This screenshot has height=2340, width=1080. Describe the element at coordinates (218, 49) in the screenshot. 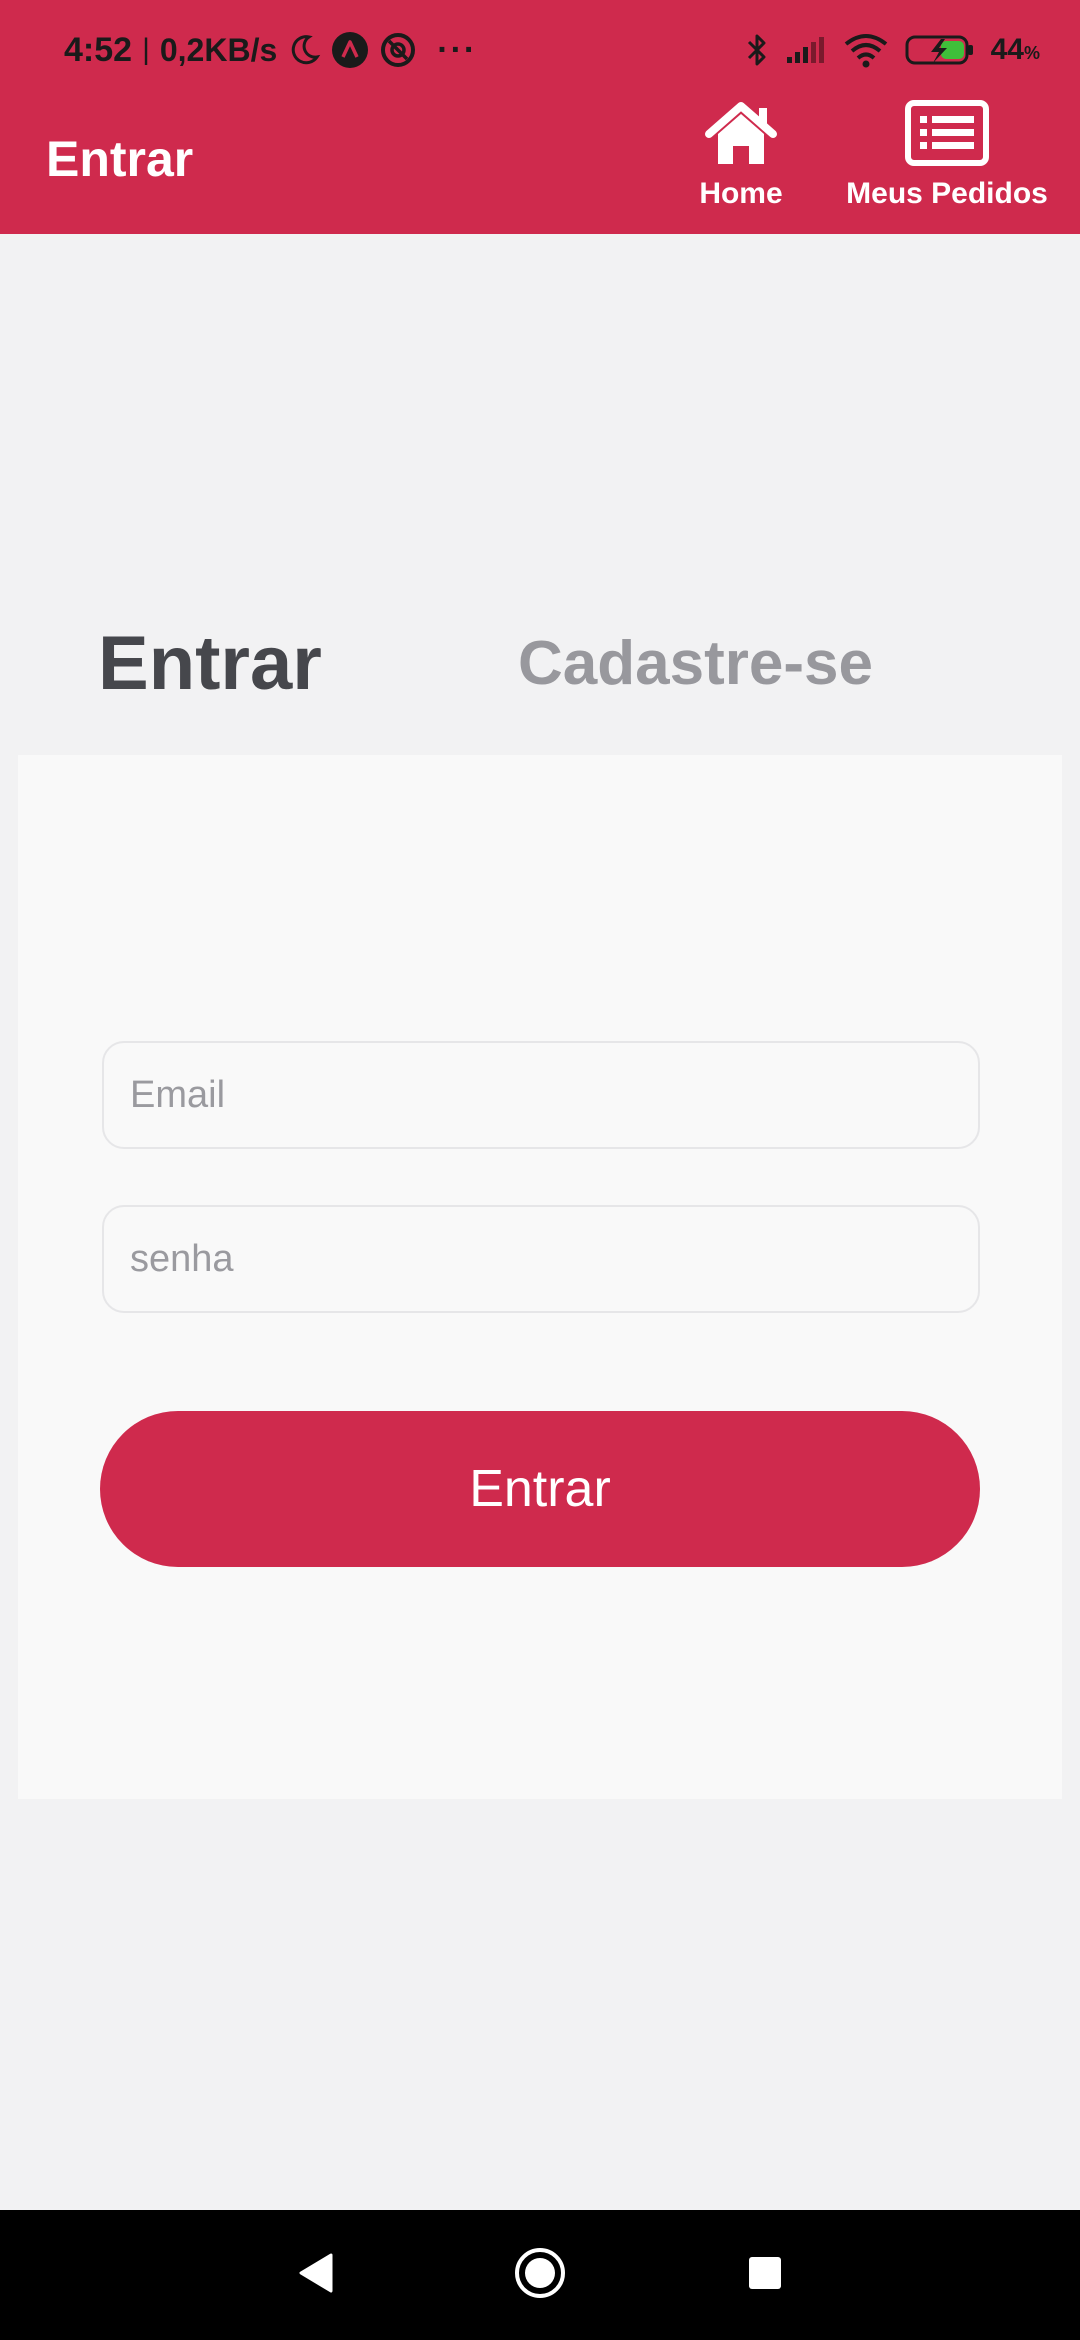

I see `network-speed: 0,2KB/s` at that location.